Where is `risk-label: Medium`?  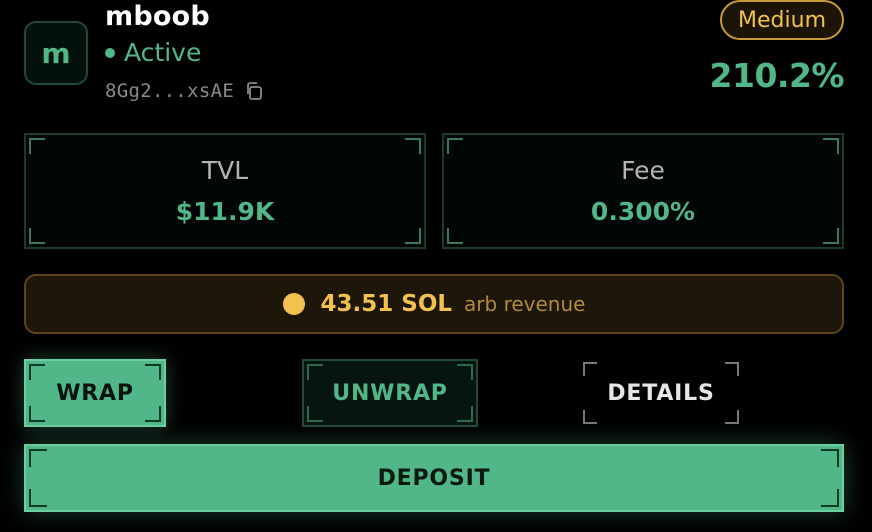
risk-label: Medium is located at coordinates (782, 20).